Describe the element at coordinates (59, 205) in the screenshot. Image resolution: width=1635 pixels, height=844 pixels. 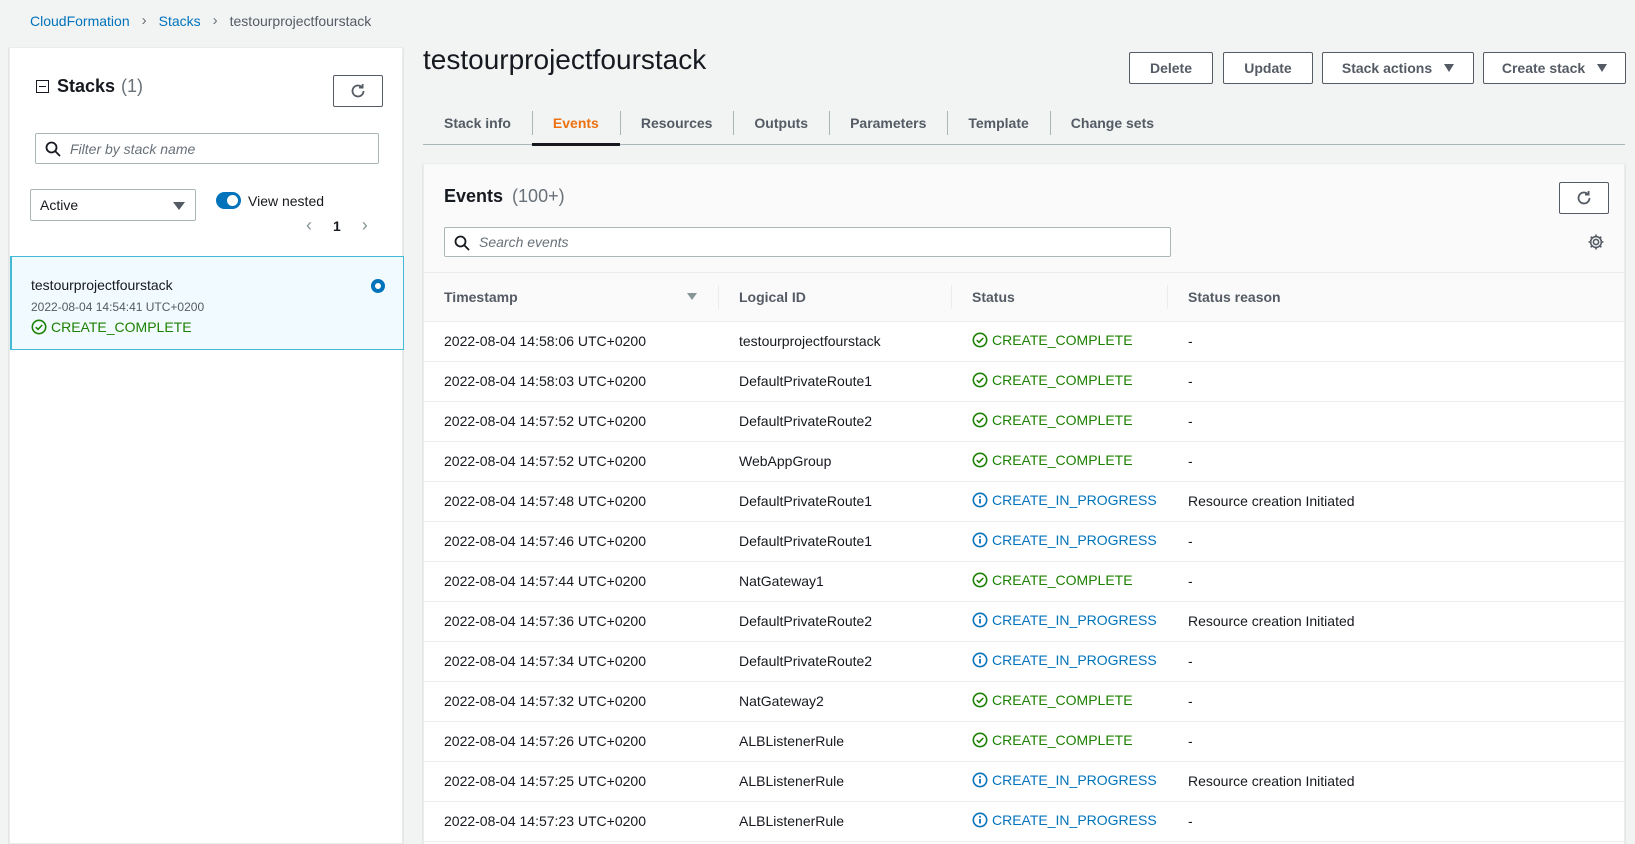
I see `status-filter-value: Active` at that location.